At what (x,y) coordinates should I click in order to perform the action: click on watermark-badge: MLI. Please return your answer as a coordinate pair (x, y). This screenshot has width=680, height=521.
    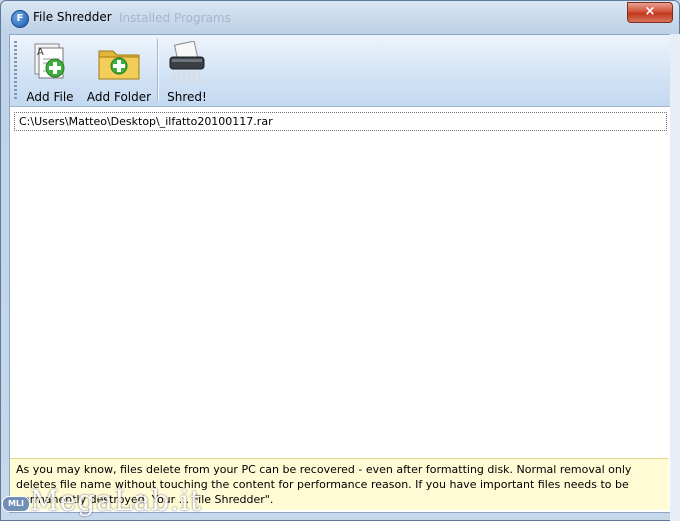
    Looking at the image, I should click on (16, 504).